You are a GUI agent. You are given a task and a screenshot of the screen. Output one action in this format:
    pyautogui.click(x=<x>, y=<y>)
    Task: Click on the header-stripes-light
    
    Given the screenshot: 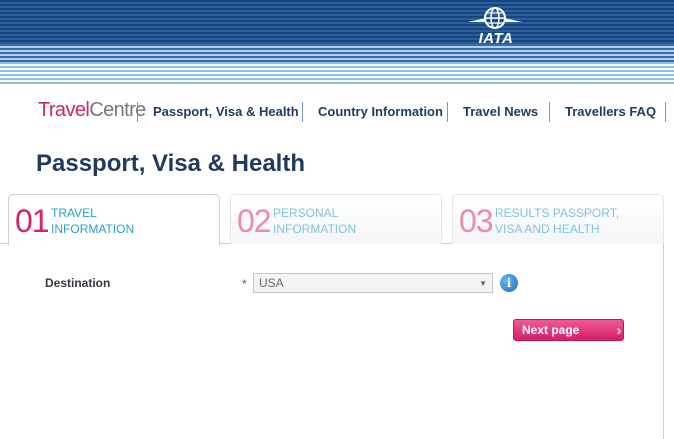 What is the action you would take?
    pyautogui.click(x=337, y=73)
    